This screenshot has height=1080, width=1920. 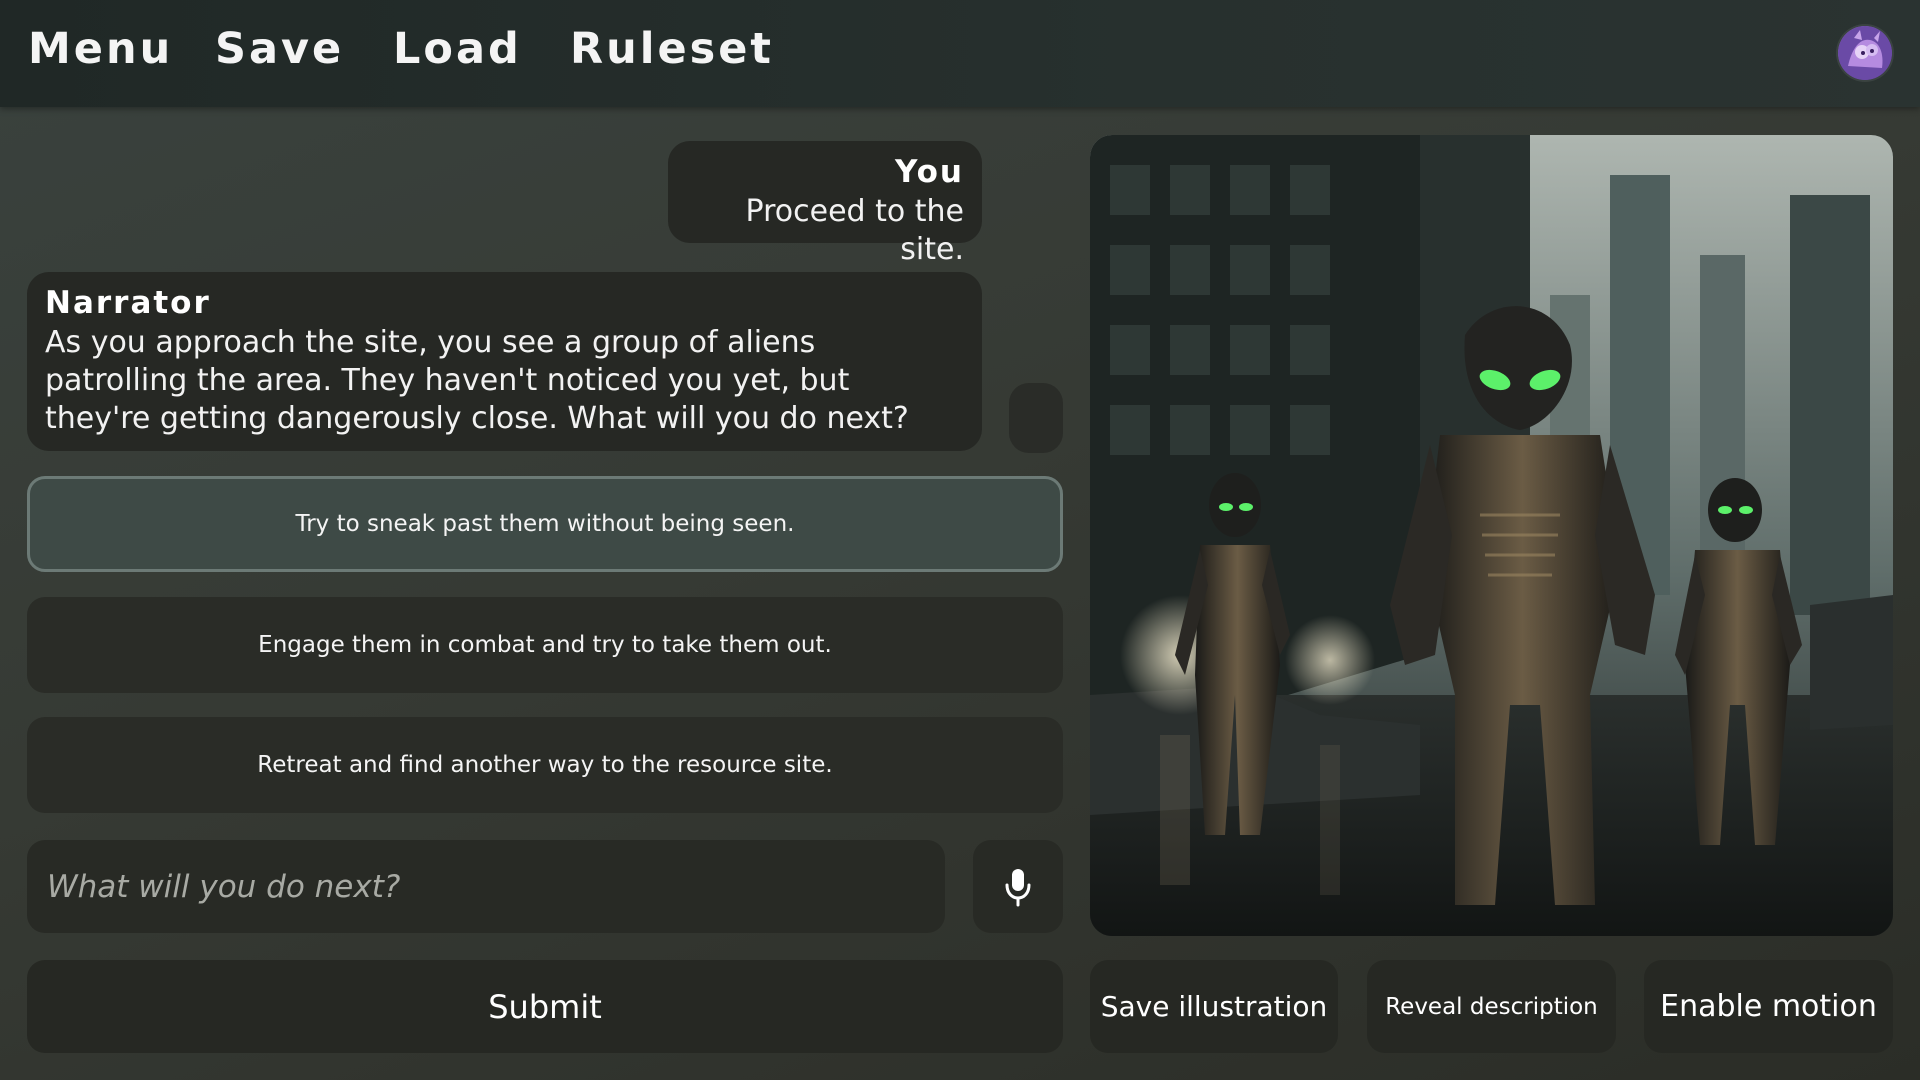 I want to click on action-input-container, so click(x=486, y=886).